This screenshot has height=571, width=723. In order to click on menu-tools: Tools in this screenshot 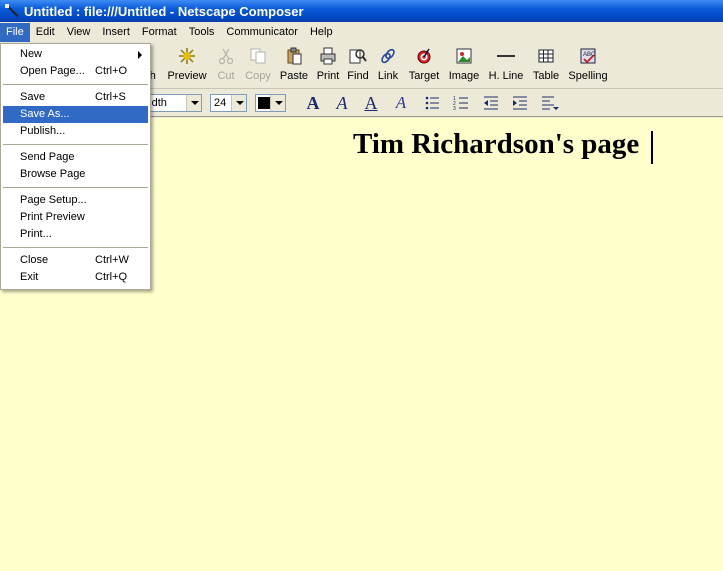, I will do `click(202, 32)`.